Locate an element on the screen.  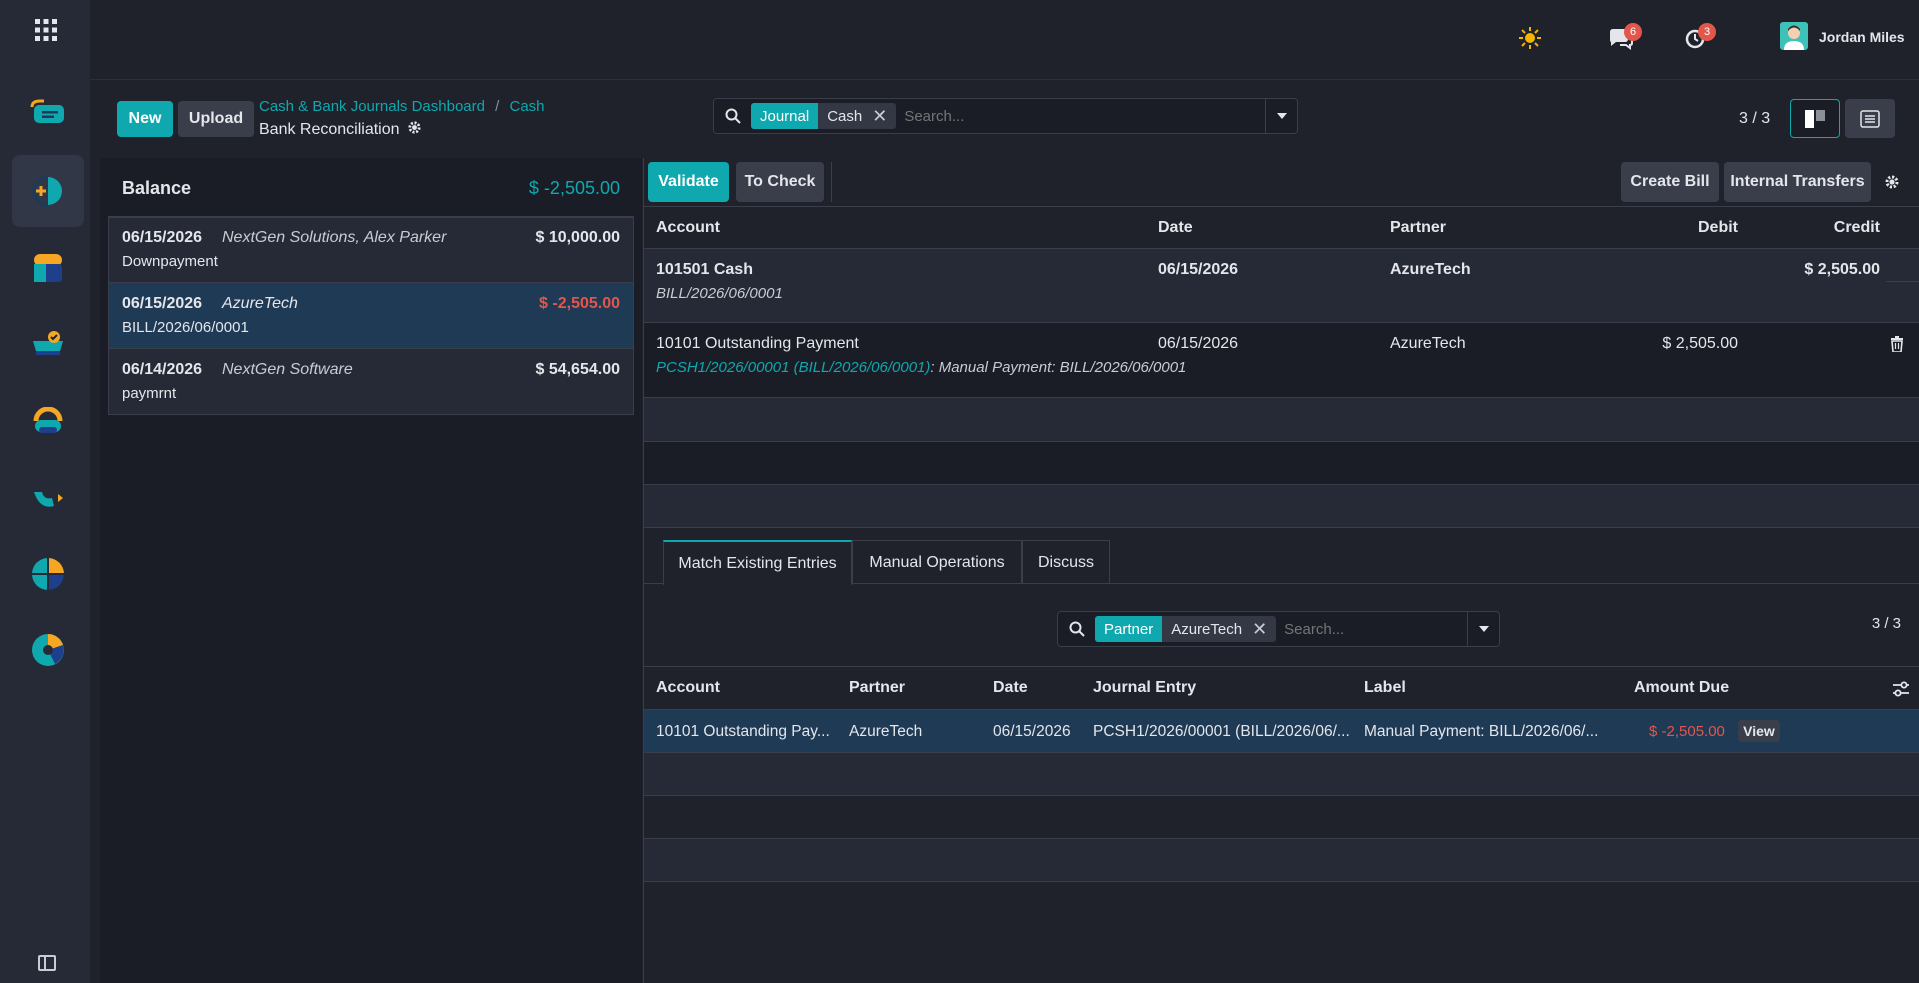
match-cell-amount-due: $ -2,505.00 is located at coordinates (1687, 731).